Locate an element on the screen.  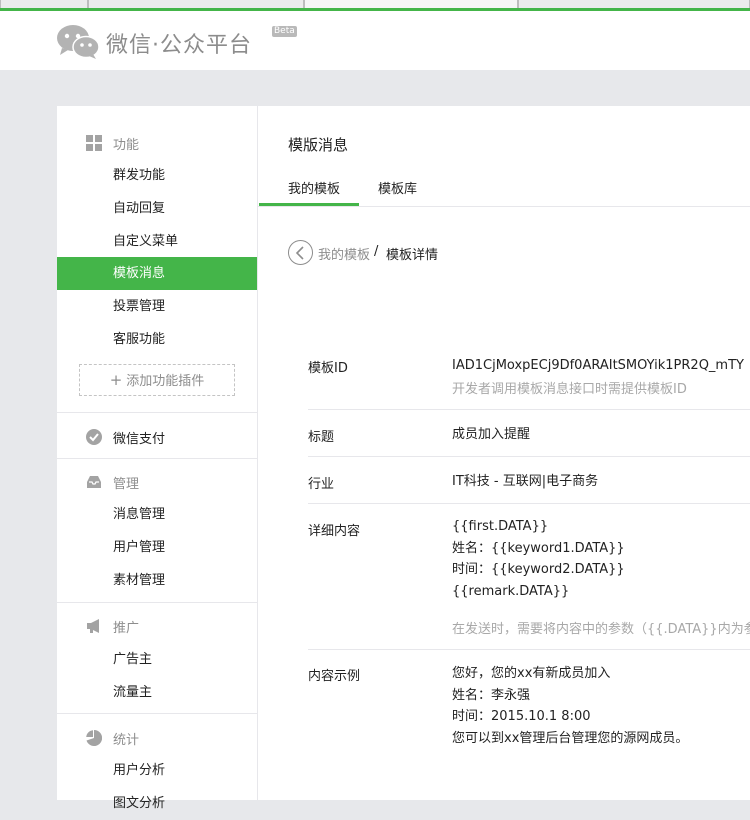
sidebar-item-user-management: 用户管理 is located at coordinates (157, 547).